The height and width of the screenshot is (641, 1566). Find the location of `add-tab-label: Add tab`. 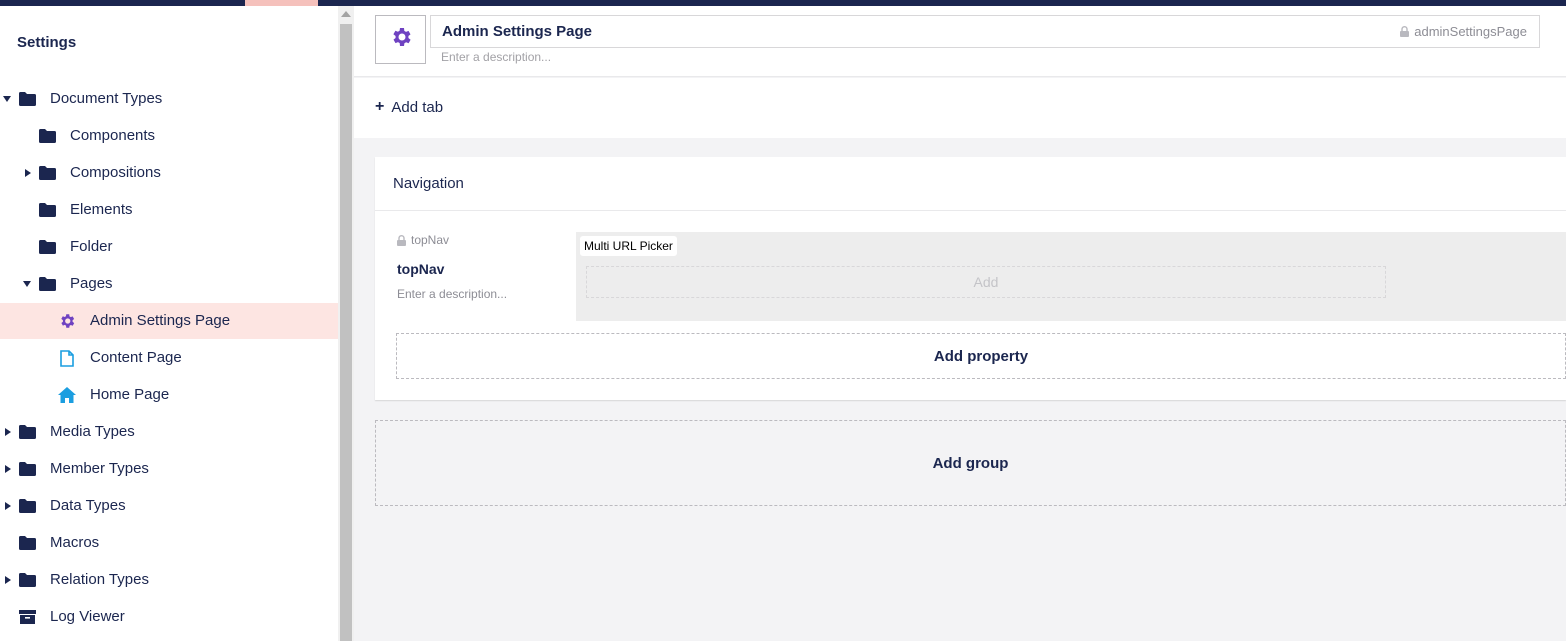

add-tab-label: Add tab is located at coordinates (417, 107).